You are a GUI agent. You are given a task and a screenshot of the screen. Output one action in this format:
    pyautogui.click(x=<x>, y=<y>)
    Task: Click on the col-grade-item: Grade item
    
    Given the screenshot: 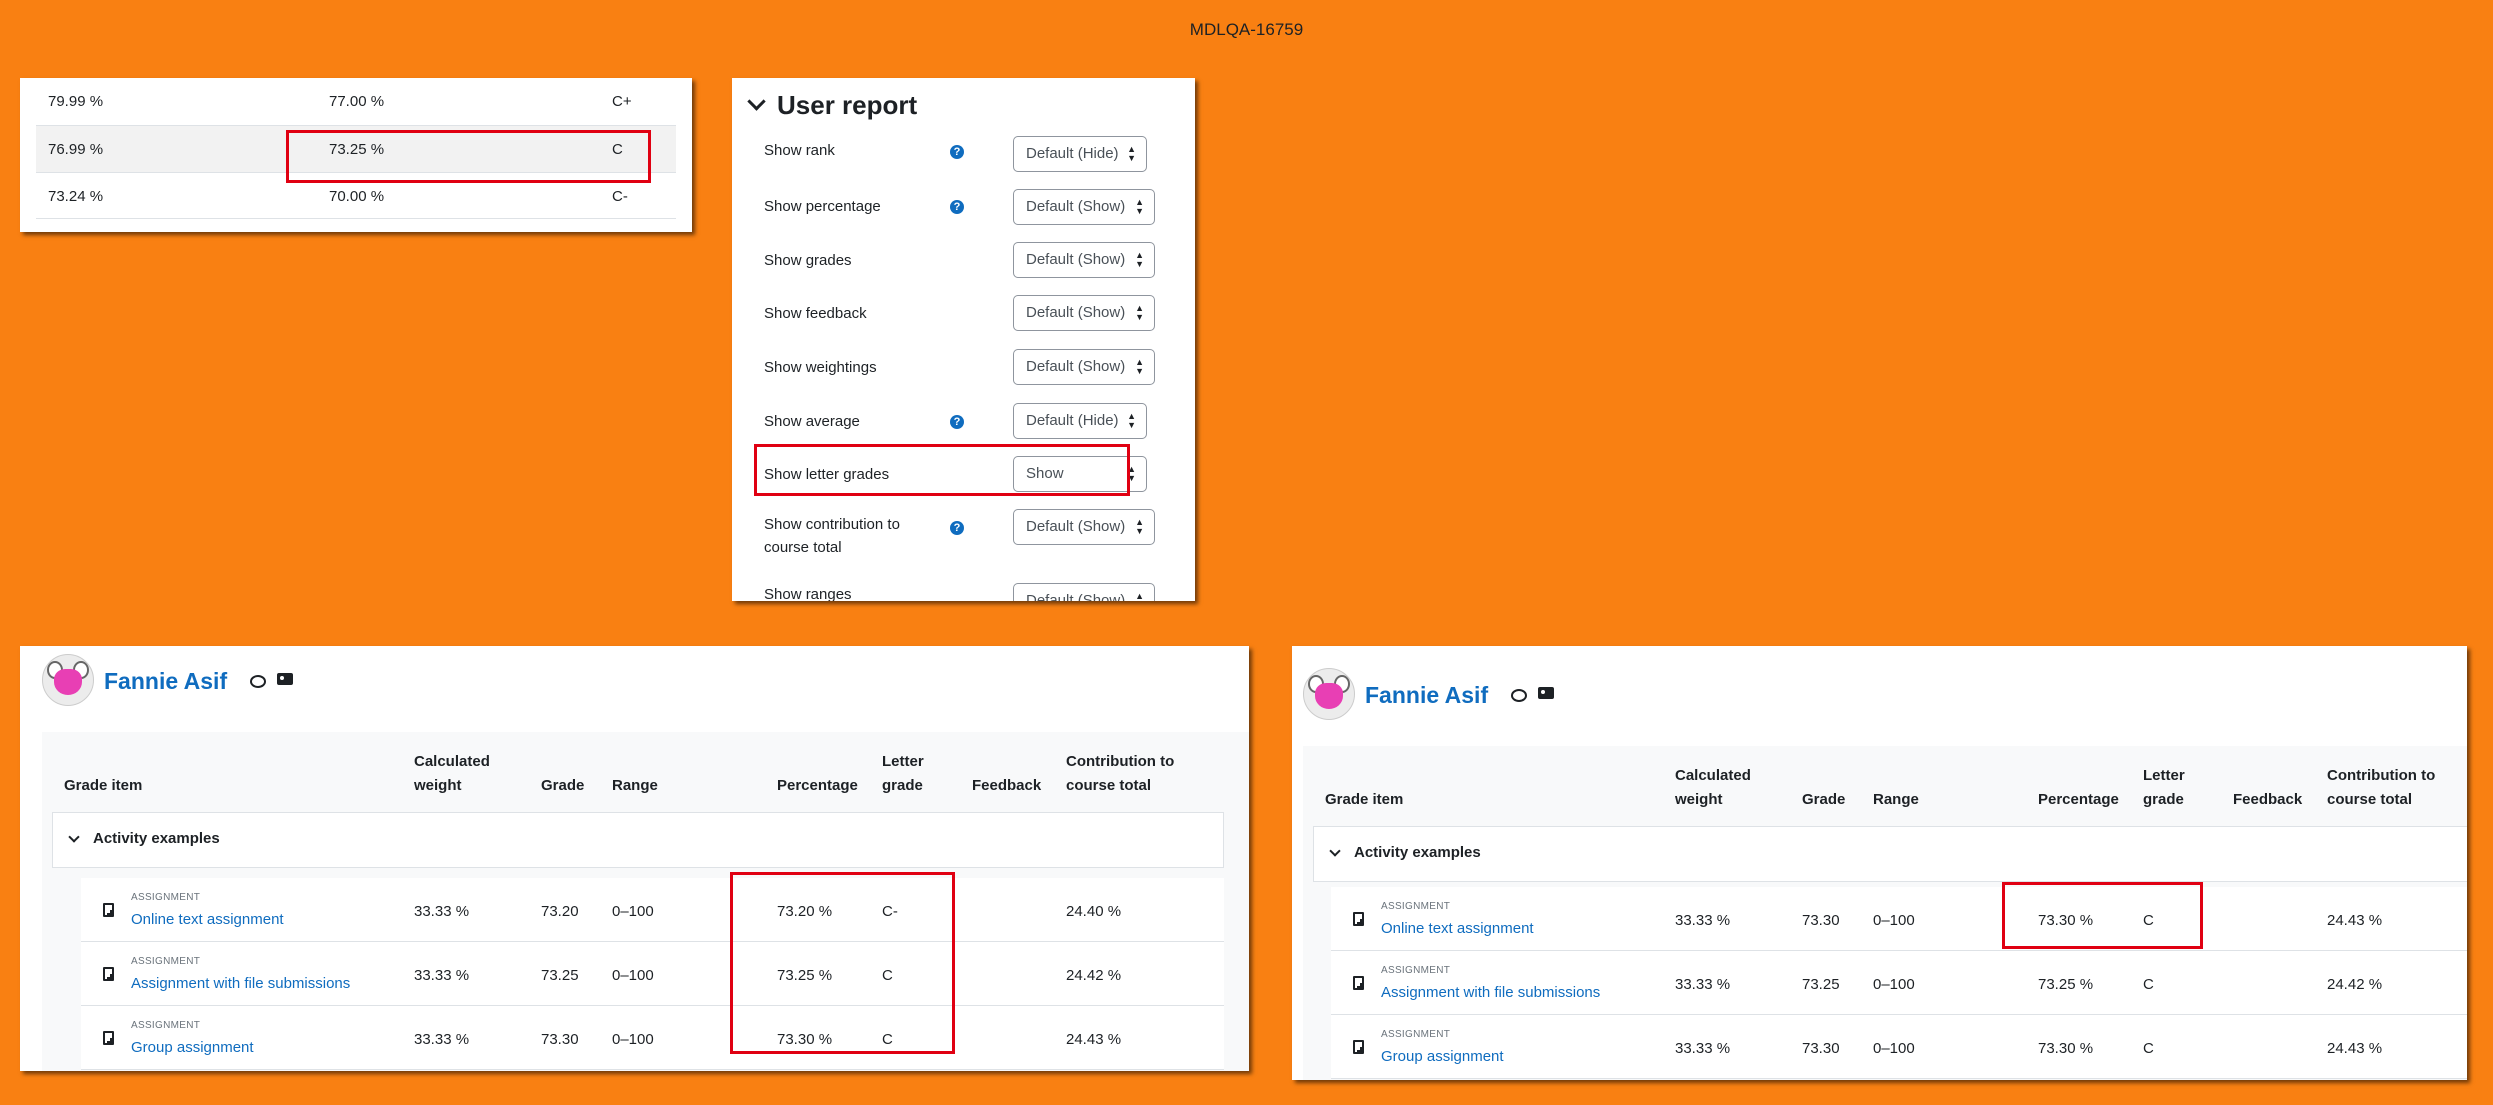 What is the action you would take?
    pyautogui.click(x=1364, y=799)
    